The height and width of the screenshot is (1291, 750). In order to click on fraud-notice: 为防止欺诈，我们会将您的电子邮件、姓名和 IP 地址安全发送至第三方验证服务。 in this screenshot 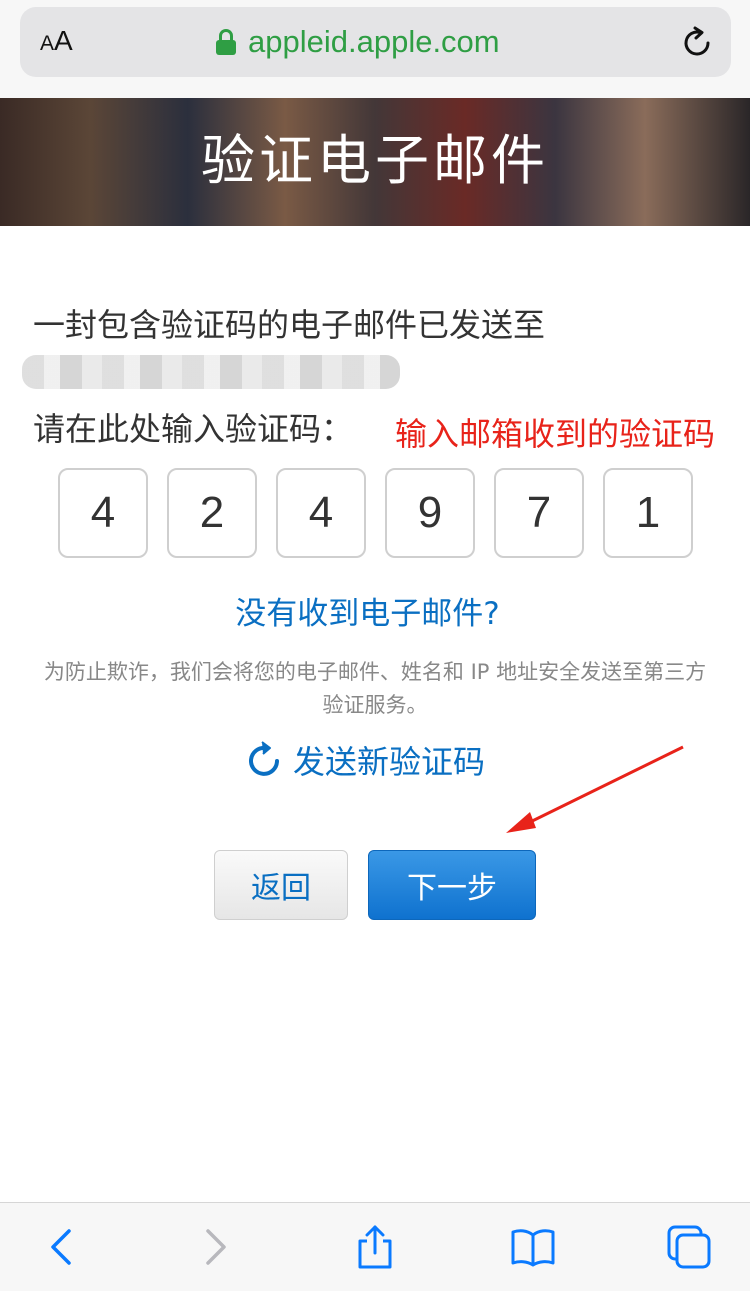, I will do `click(375, 688)`.